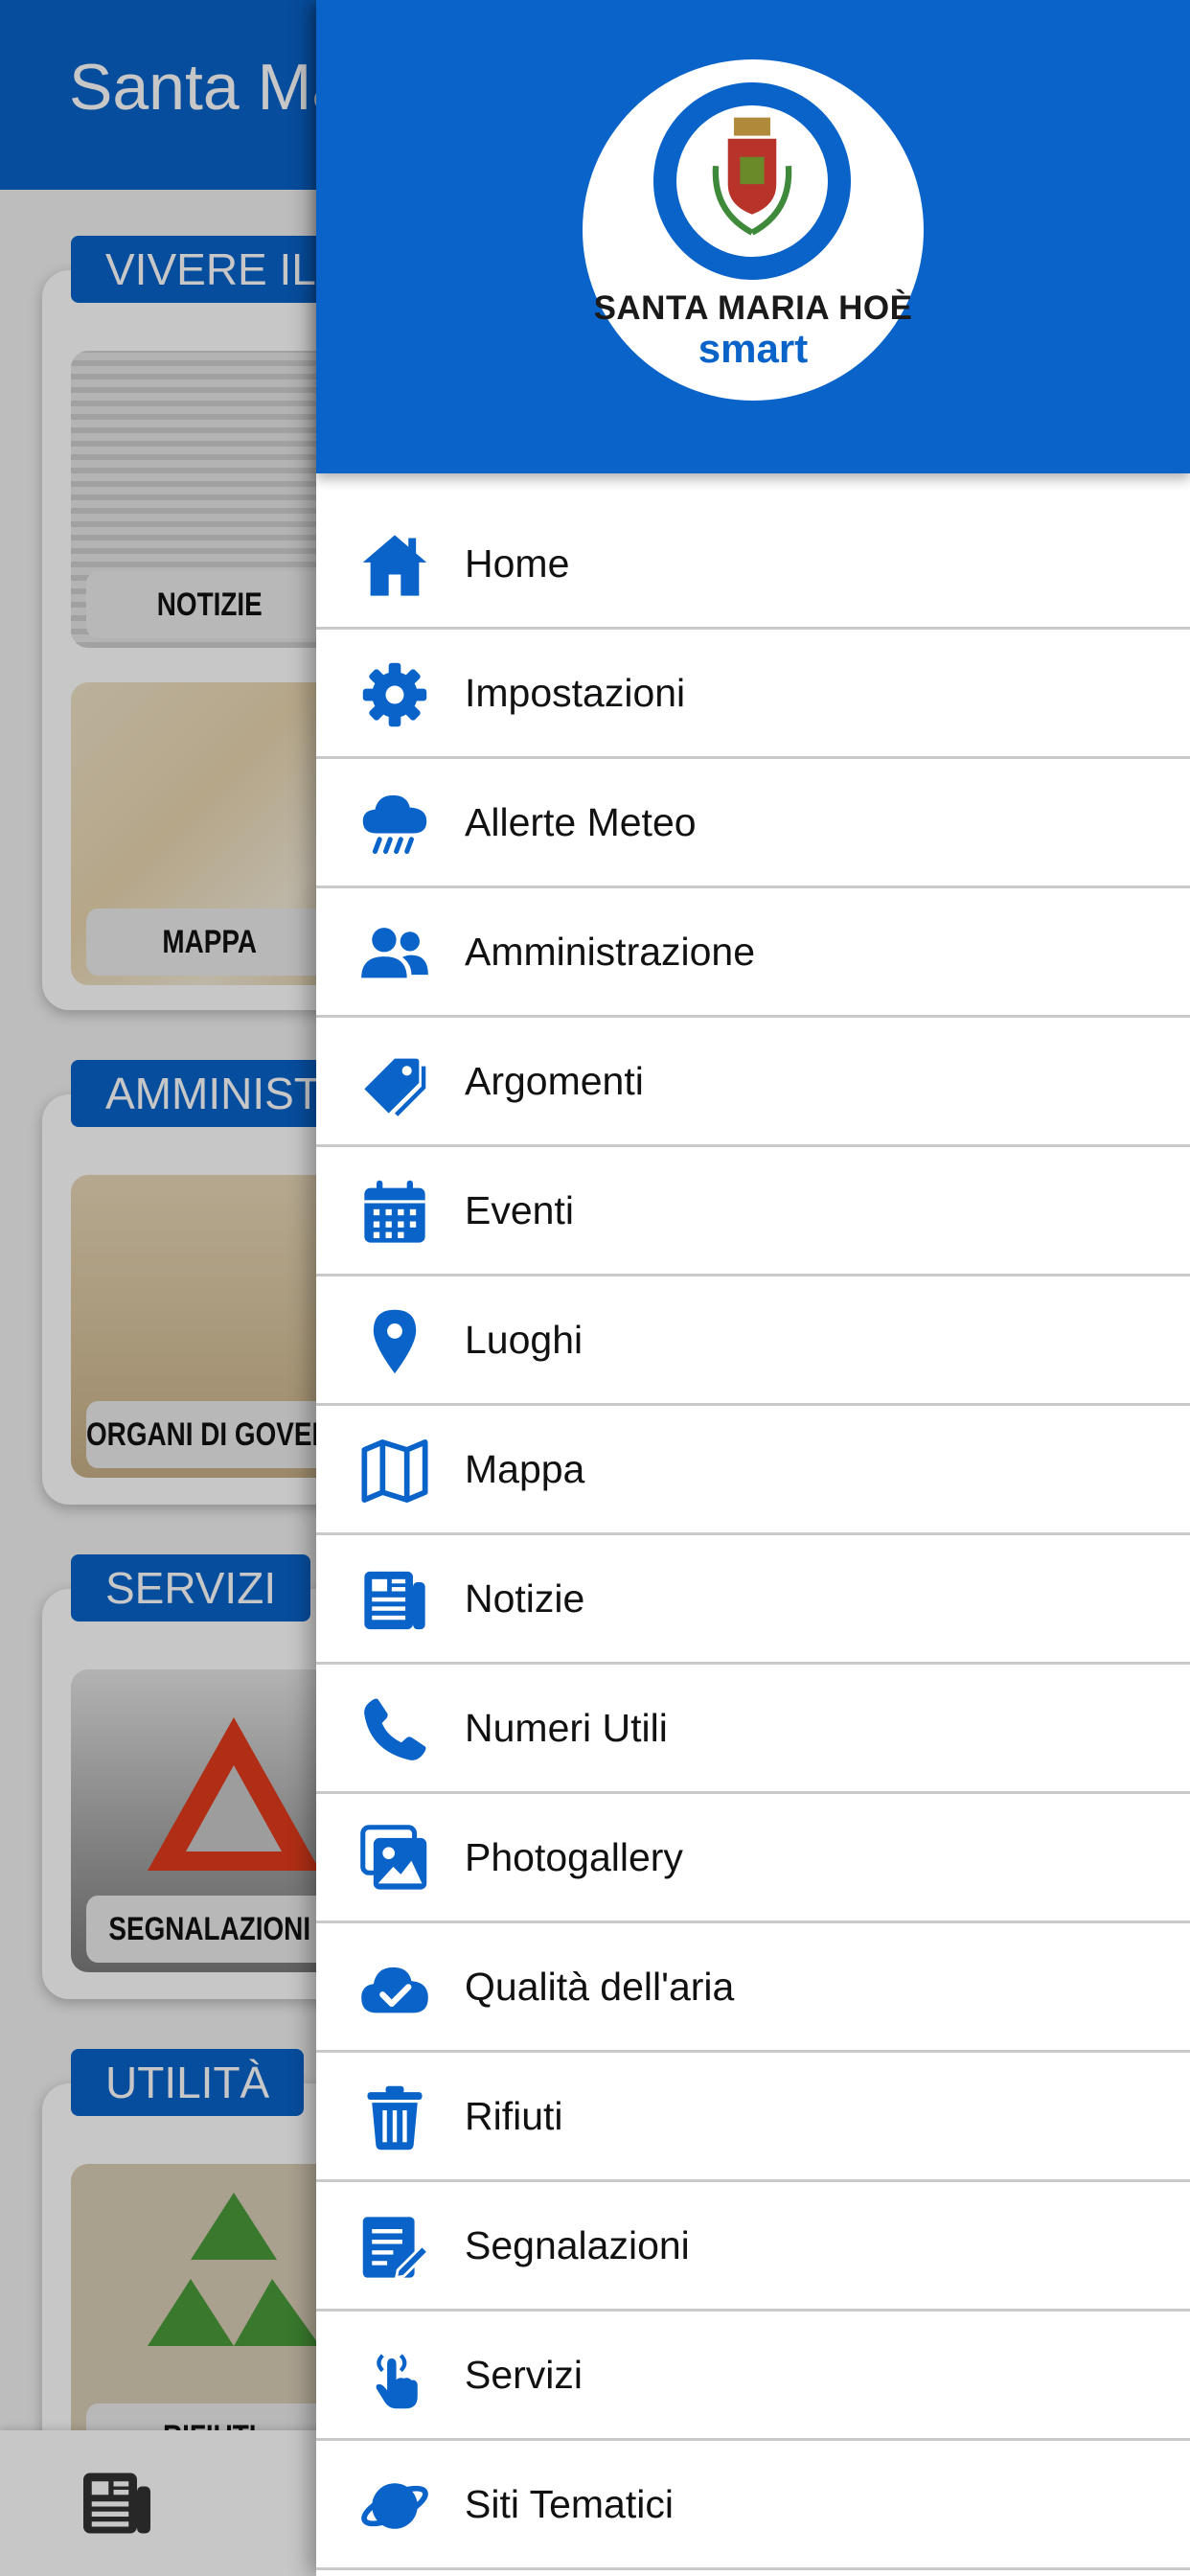 The width and height of the screenshot is (1190, 2576). What do you see at coordinates (395, 953) in the screenshot?
I see `users-icon` at bounding box center [395, 953].